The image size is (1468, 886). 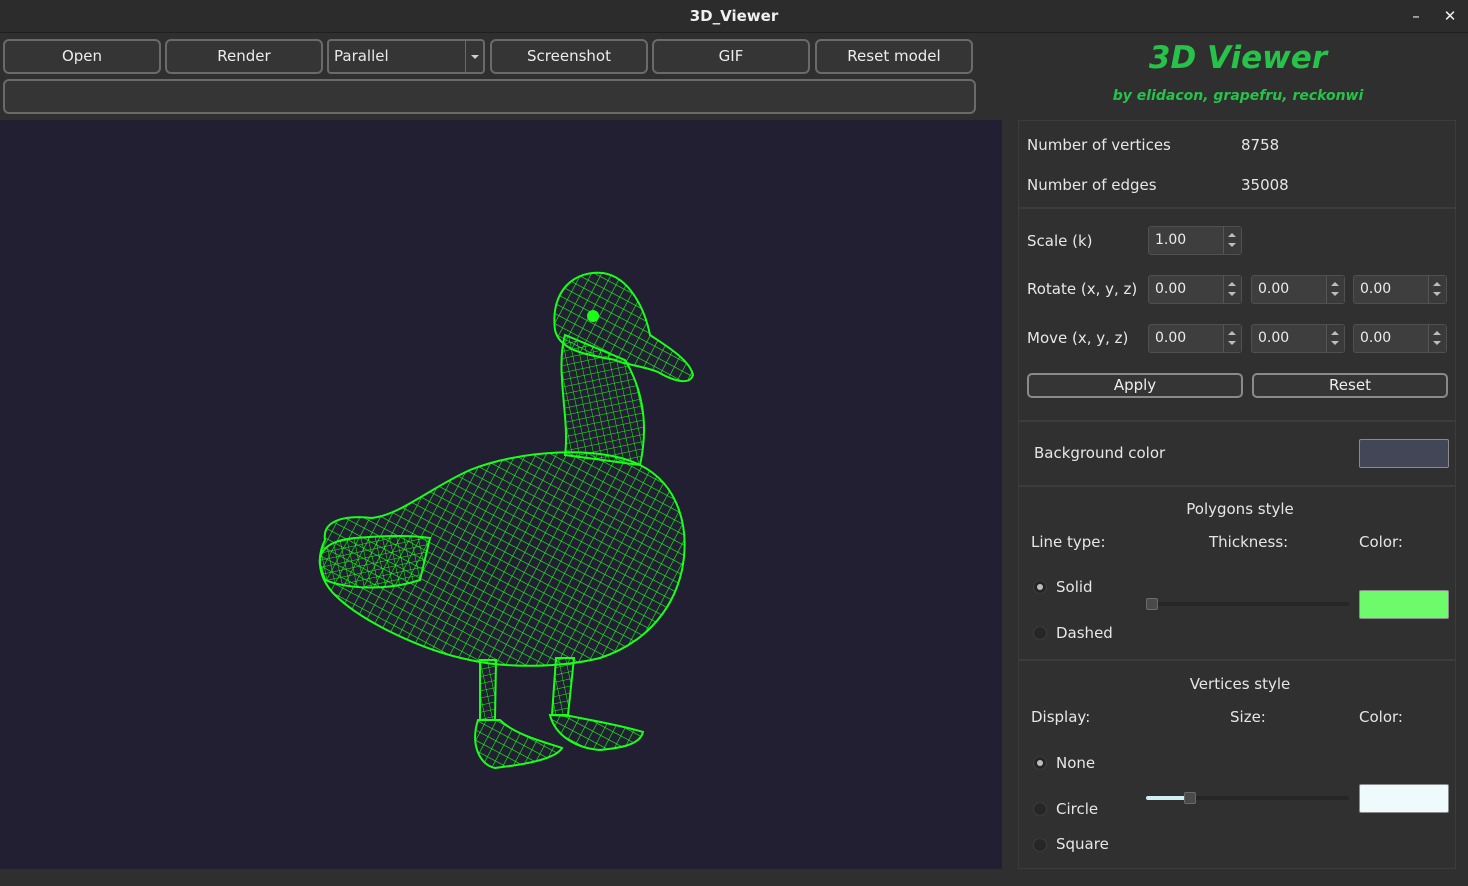 I want to click on display-none-label: None, so click(x=1076, y=763).